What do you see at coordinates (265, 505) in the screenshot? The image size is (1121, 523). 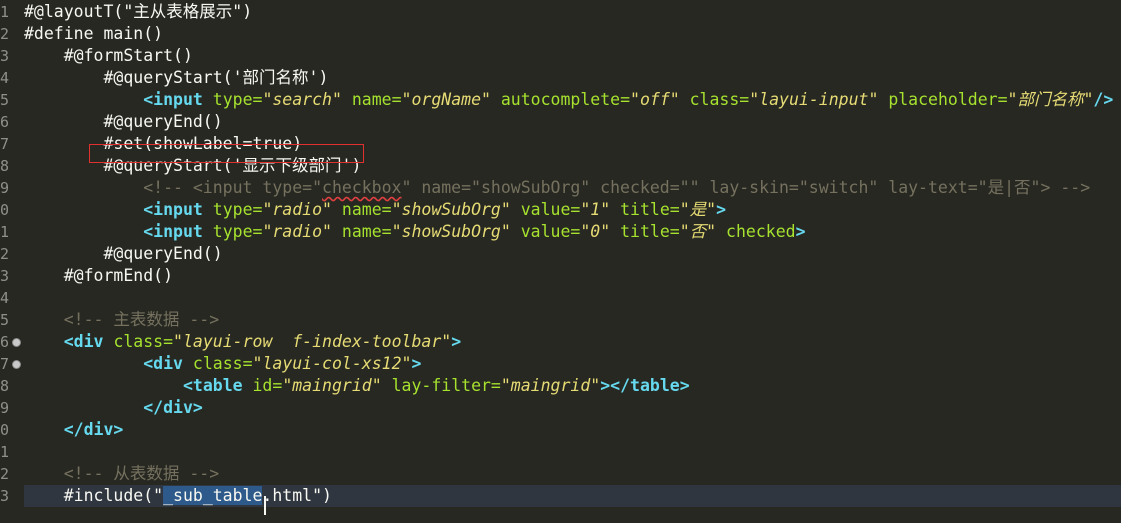 I see `text-caret` at bounding box center [265, 505].